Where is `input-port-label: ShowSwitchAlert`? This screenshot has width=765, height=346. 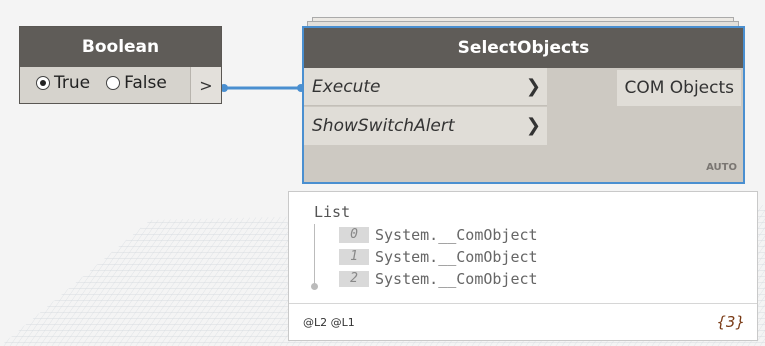 input-port-label: ShowSwitchAlert is located at coordinates (383, 126).